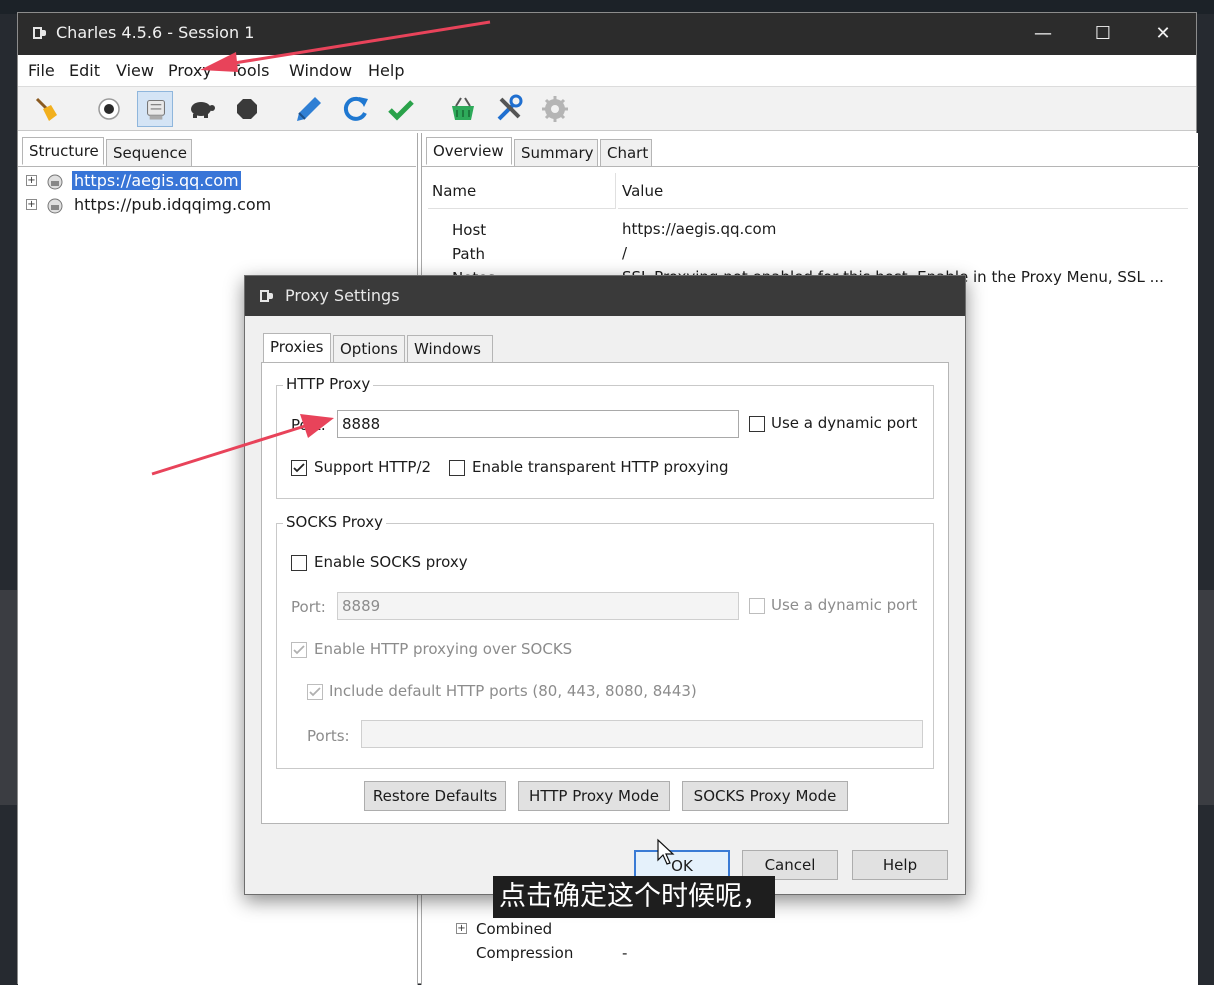 This screenshot has height=985, width=1214. What do you see at coordinates (844, 423) in the screenshot?
I see `dynamic-port-label: Use a dynamic port` at bounding box center [844, 423].